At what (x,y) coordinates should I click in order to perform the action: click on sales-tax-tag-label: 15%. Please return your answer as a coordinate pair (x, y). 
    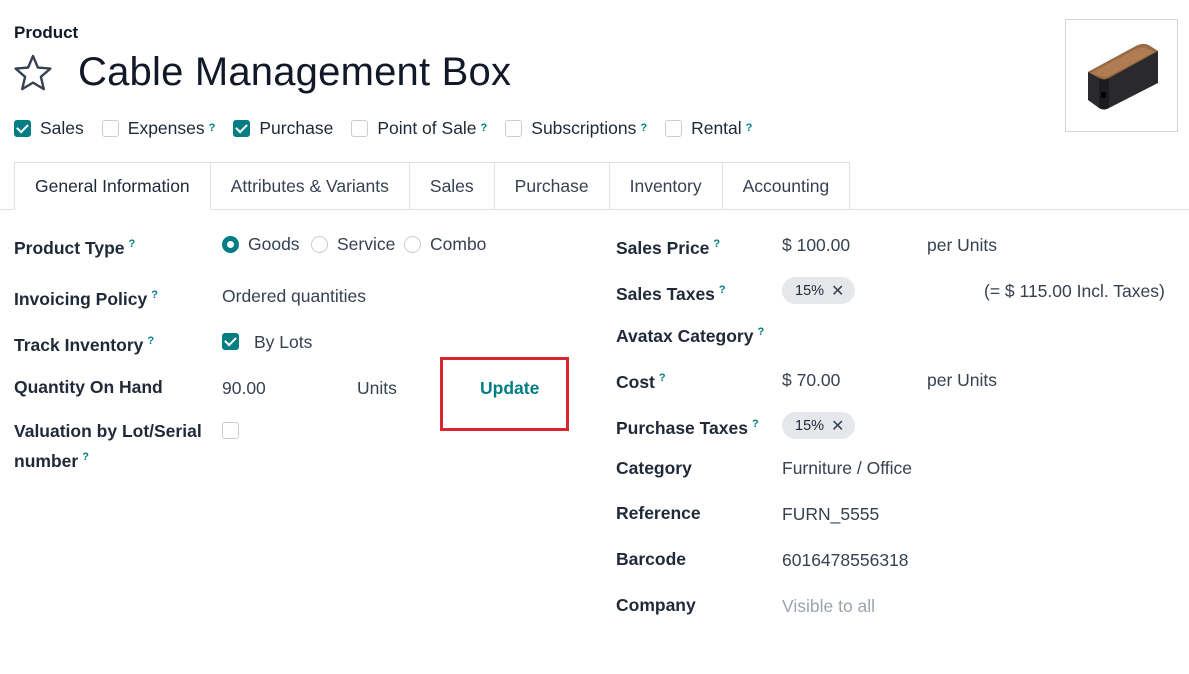
    Looking at the image, I should click on (810, 290).